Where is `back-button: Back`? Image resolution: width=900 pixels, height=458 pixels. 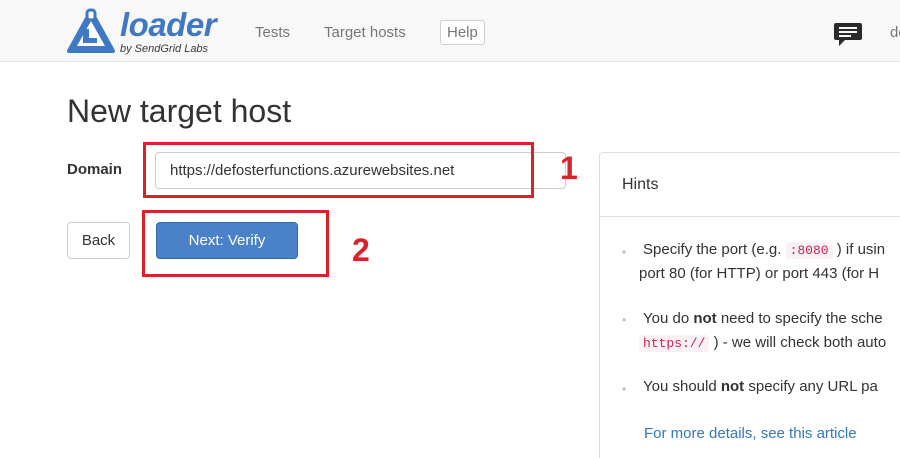 back-button: Back is located at coordinates (98, 240).